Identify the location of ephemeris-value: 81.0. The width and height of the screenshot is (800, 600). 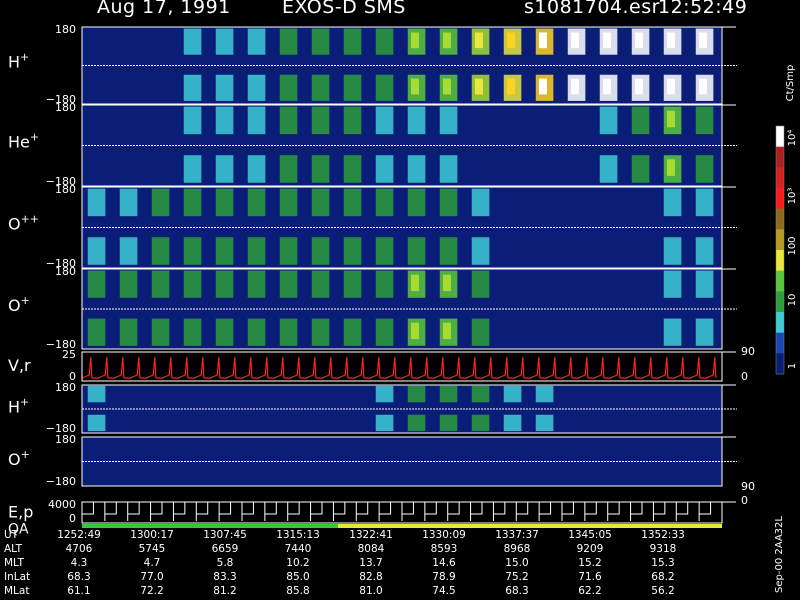
(371, 591).